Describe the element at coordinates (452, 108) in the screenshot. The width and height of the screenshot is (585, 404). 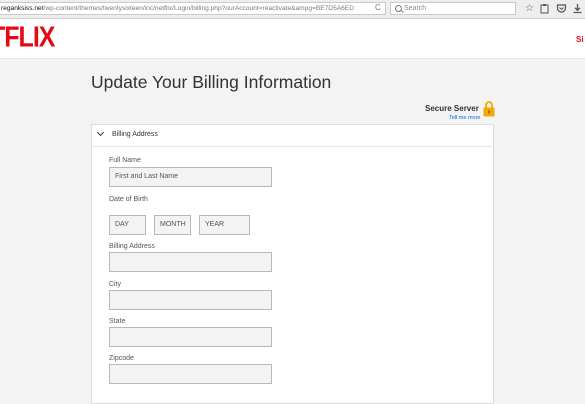
I see `secure-server-label: Secure Server` at that location.